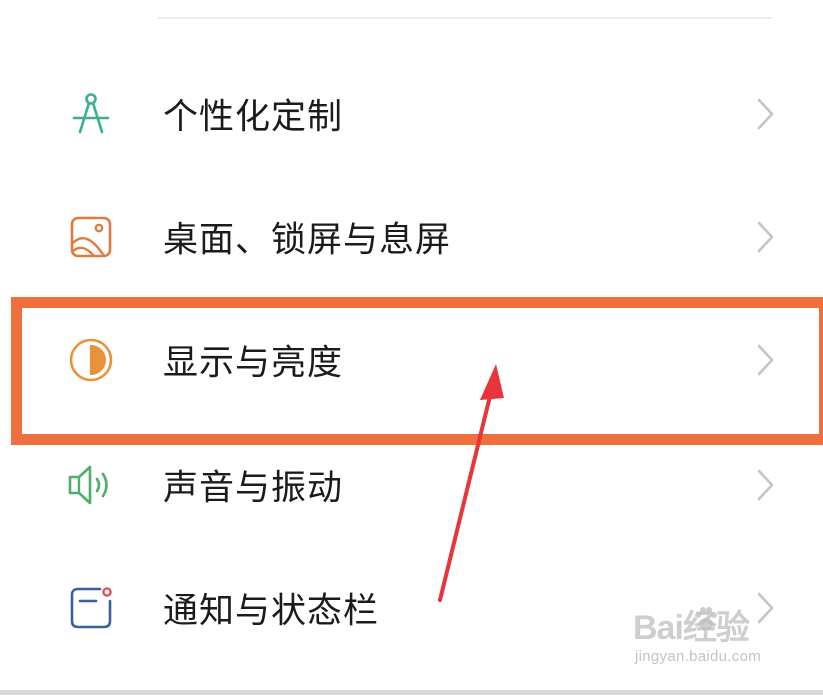 Image resolution: width=823 pixels, height=695 pixels. I want to click on settings-item-label: 桌面、锁屏与息屏, so click(307, 240).